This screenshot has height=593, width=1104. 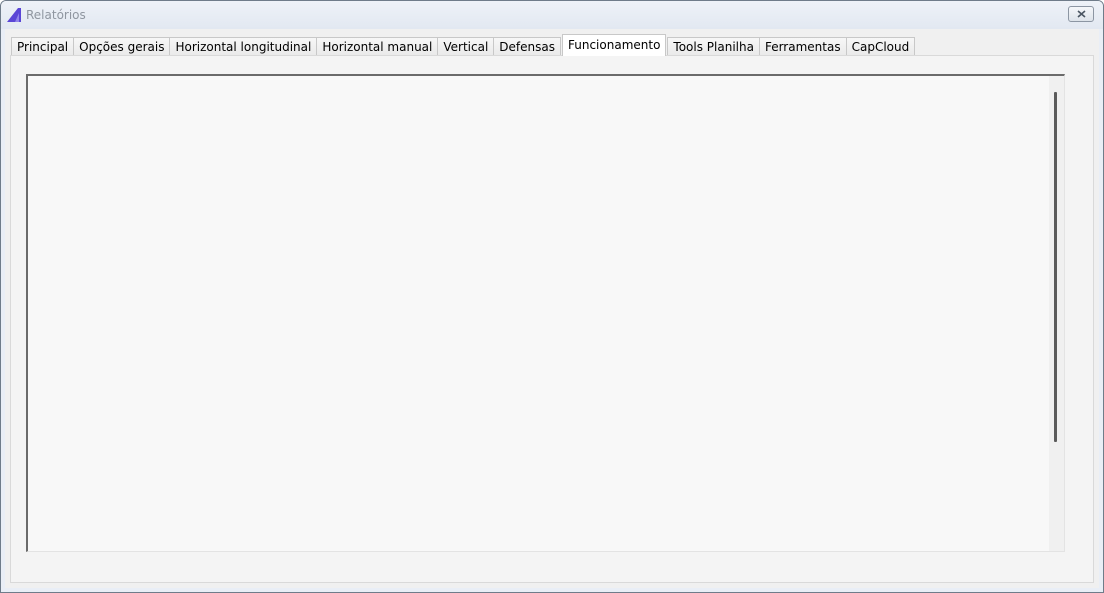 I want to click on scrollbar-thumb, so click(x=1055, y=267).